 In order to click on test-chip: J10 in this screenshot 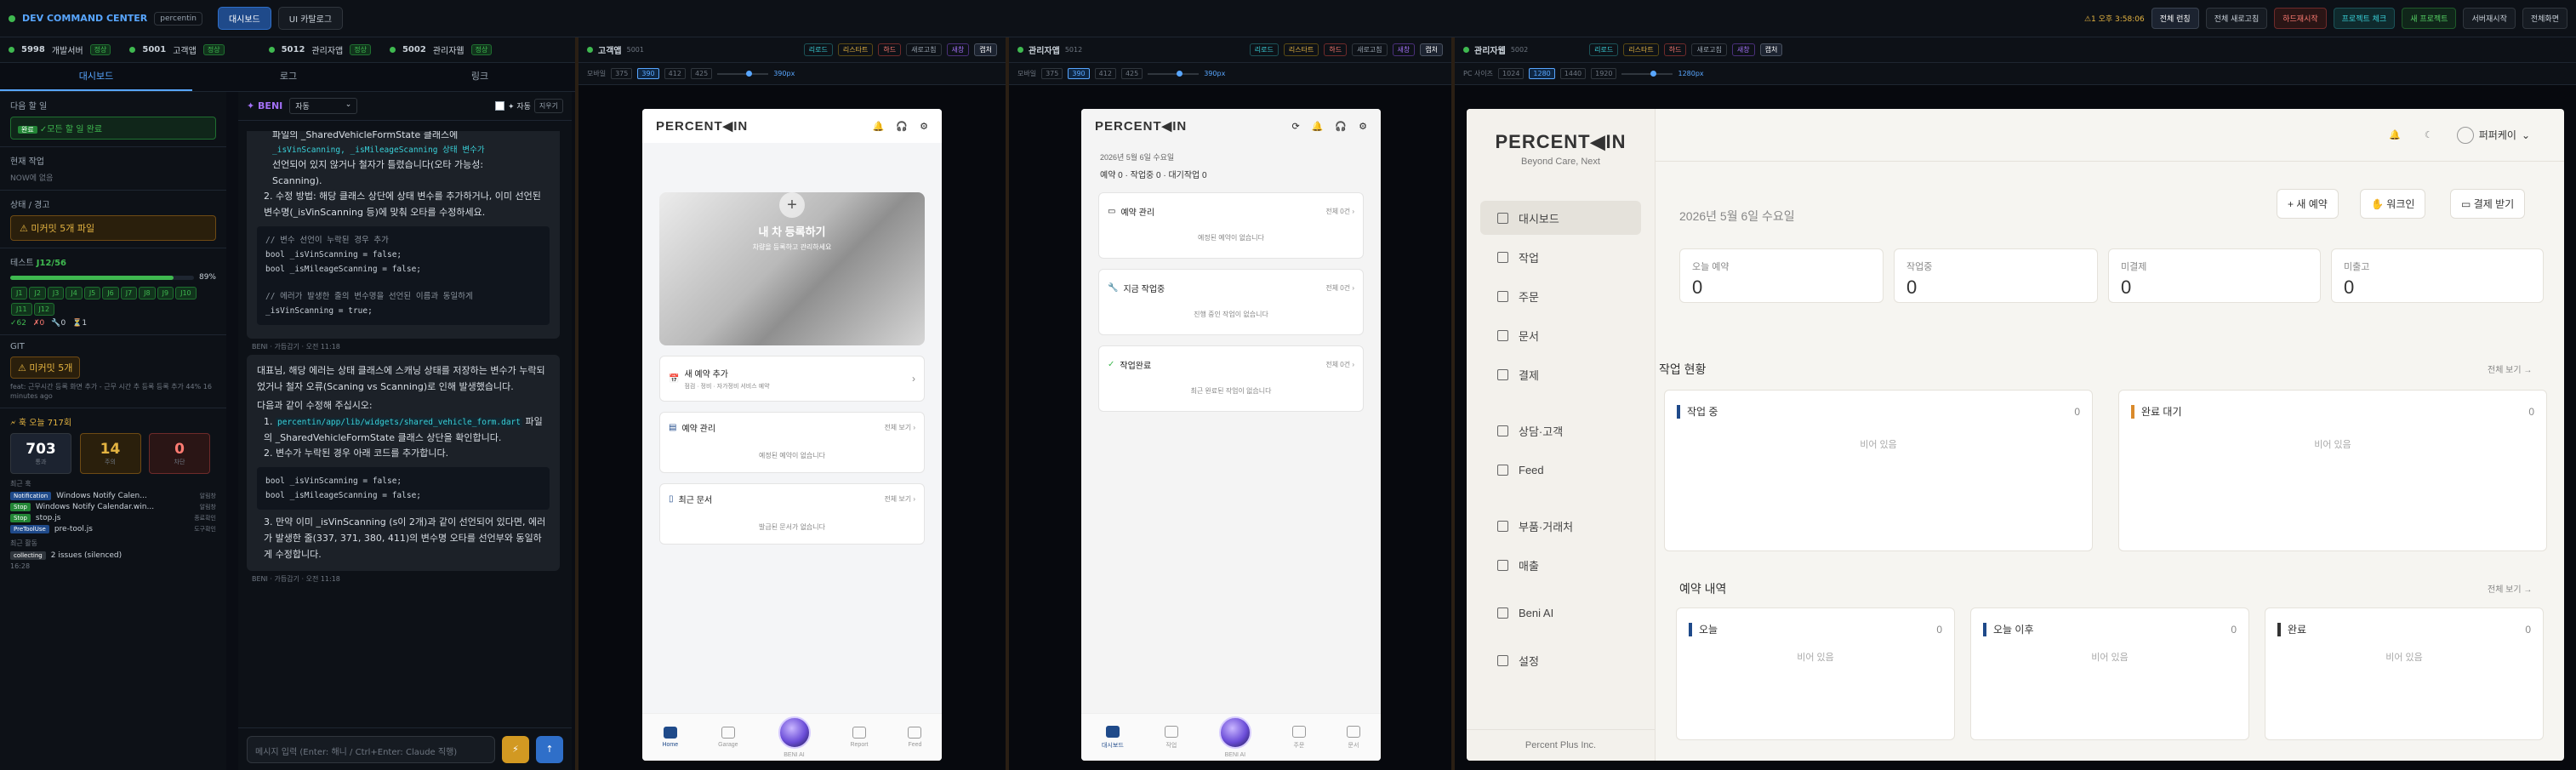, I will do `click(186, 293)`.